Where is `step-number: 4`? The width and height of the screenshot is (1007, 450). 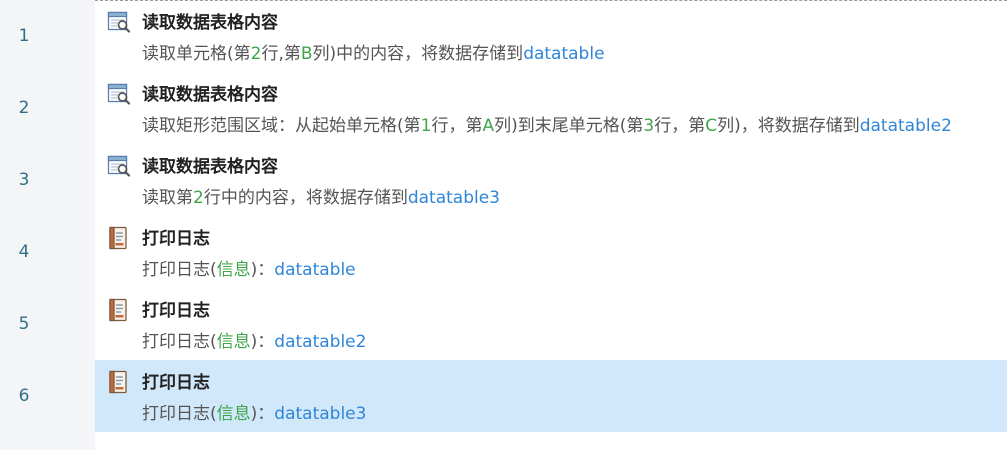 step-number: 4 is located at coordinates (24, 252).